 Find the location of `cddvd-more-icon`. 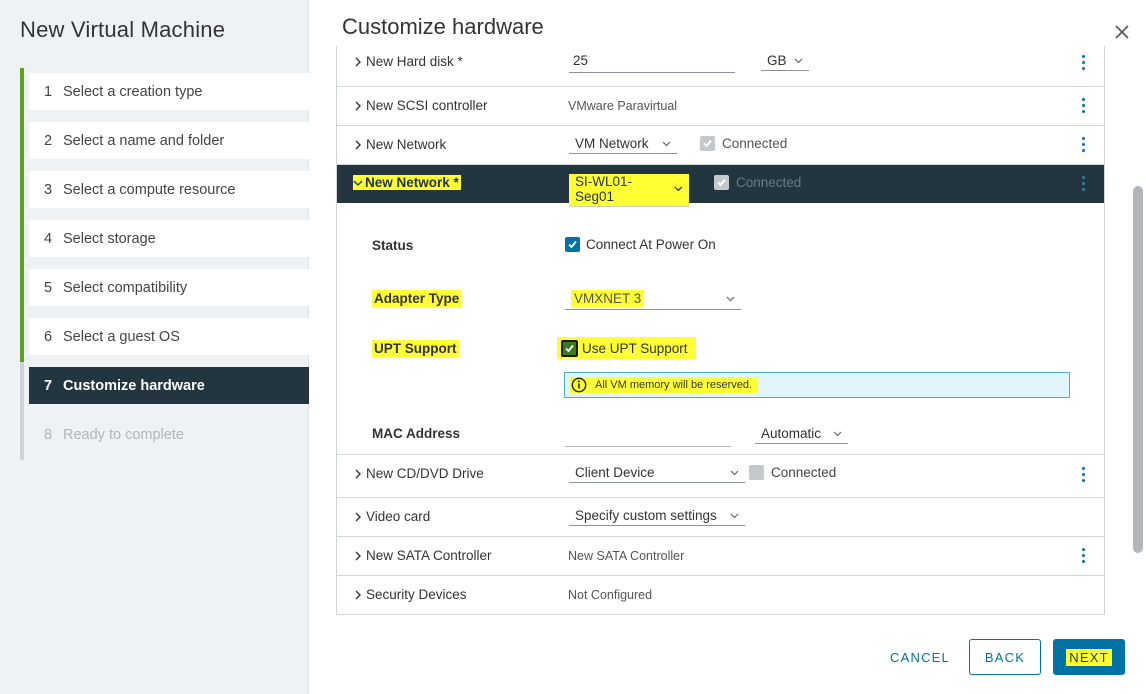

cddvd-more-icon is located at coordinates (1083, 476).